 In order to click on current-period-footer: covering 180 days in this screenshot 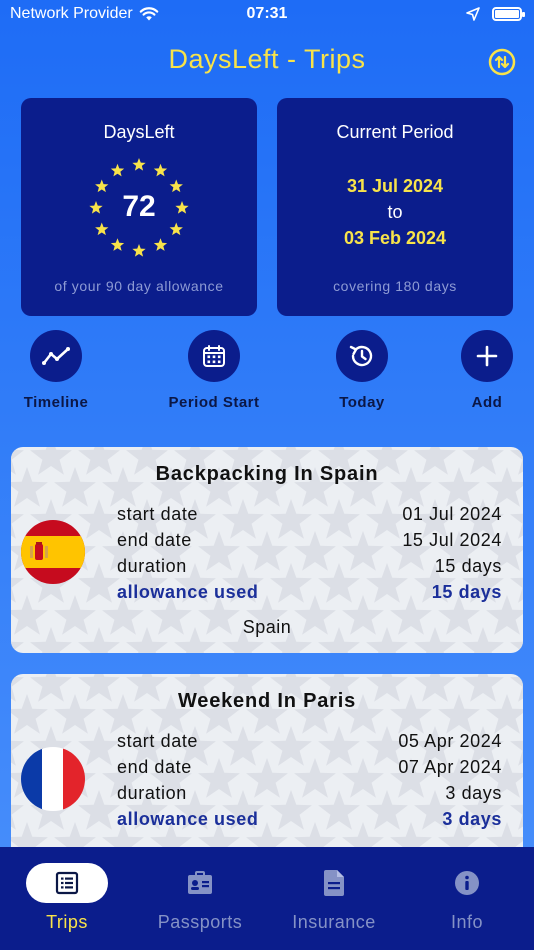, I will do `click(395, 286)`.